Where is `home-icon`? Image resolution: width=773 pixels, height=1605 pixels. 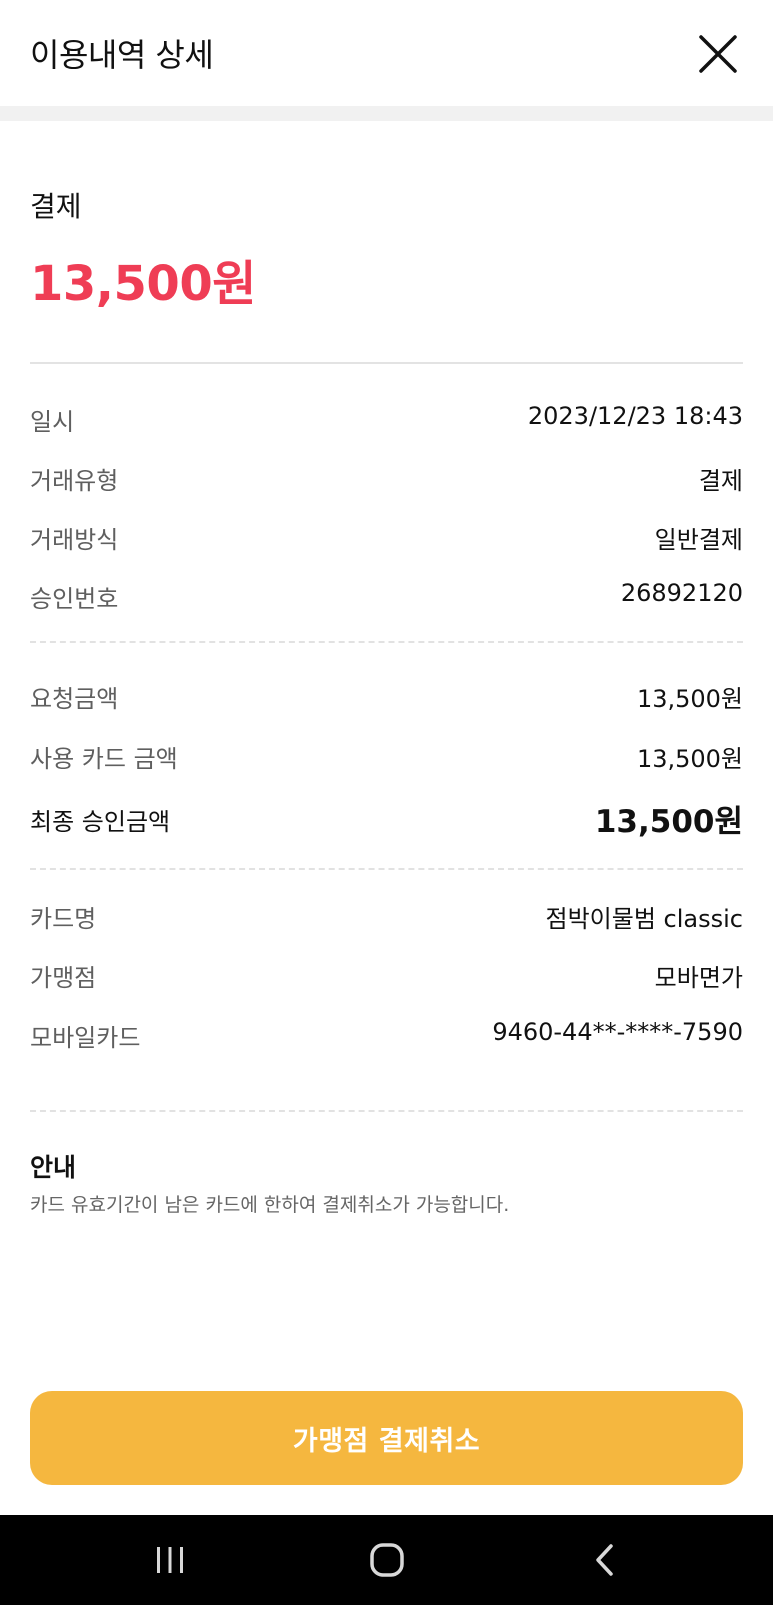 home-icon is located at coordinates (387, 1560).